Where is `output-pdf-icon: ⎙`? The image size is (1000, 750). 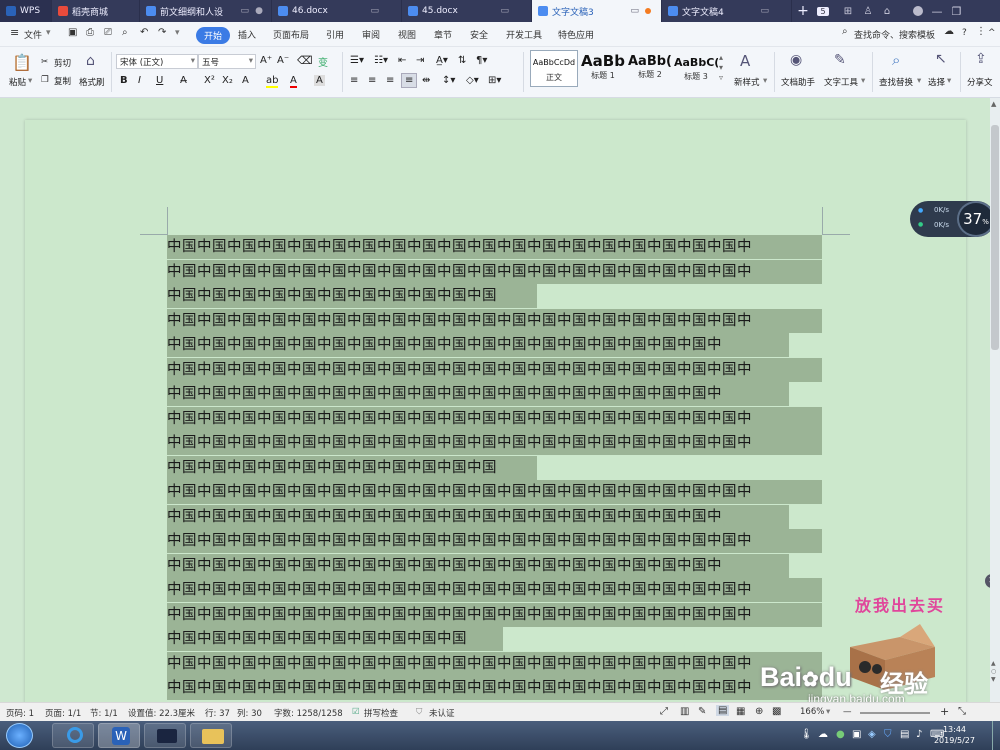
output-pdf-icon: ⎙ is located at coordinates (90, 32).